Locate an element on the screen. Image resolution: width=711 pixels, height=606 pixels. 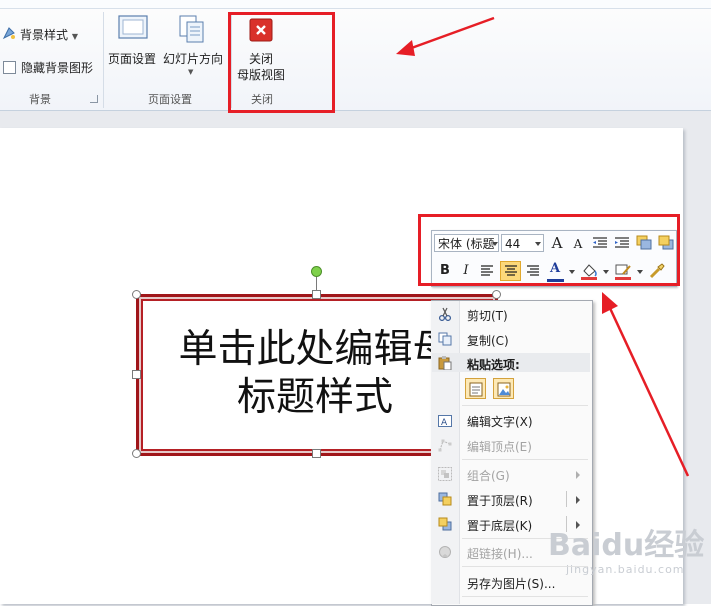
page-setup-icon is located at coordinates (133, 28).